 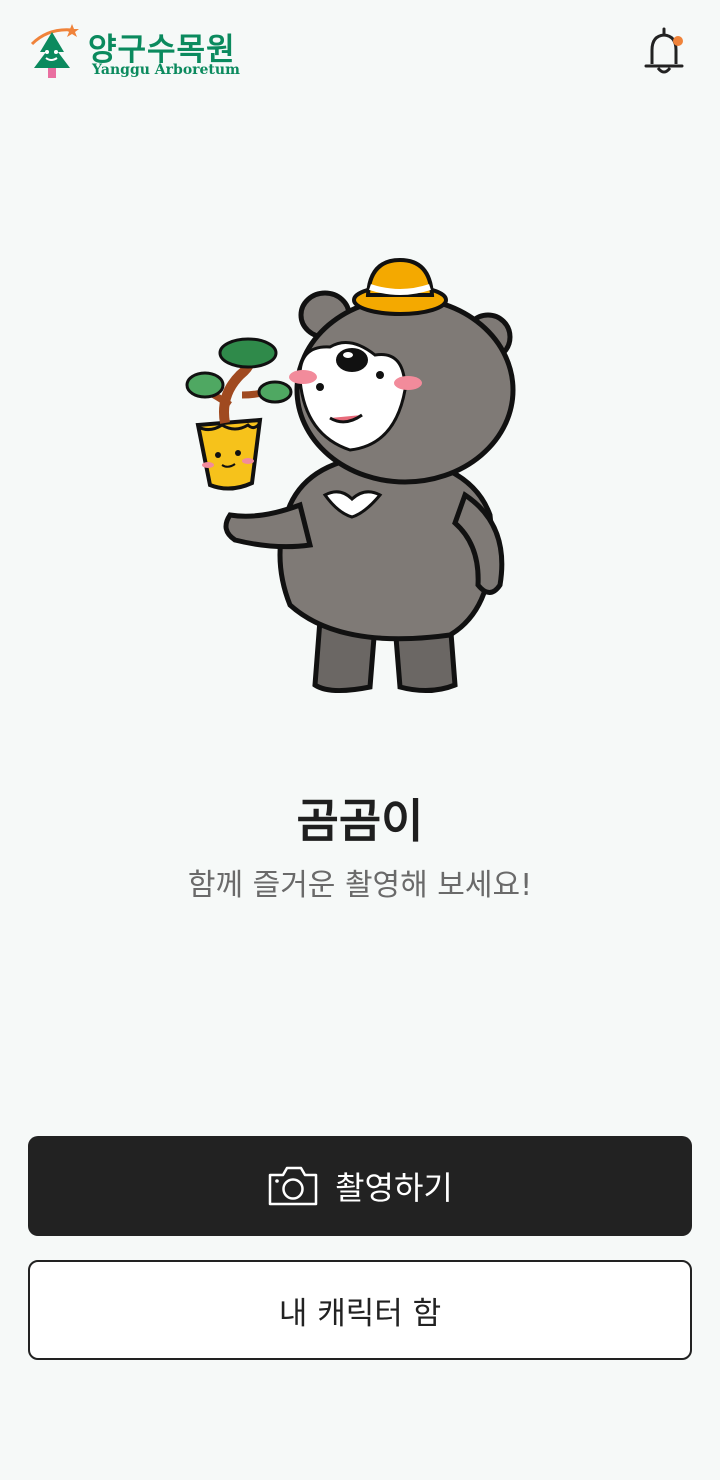 What do you see at coordinates (360, 55) in the screenshot?
I see `header: 양구수목원 Yanggu Arboretum` at bounding box center [360, 55].